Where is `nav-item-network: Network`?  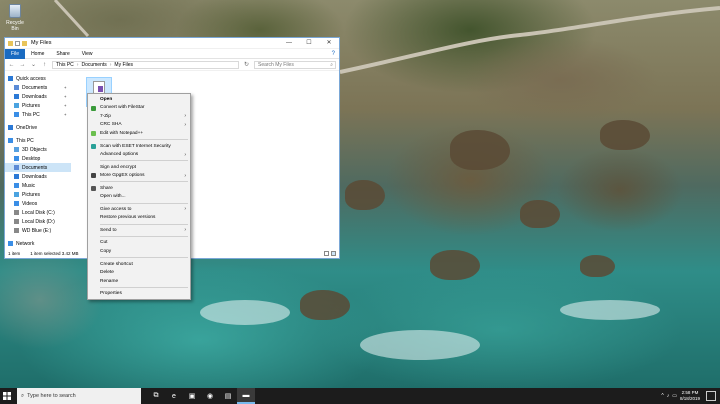
nav-item-network: Network is located at coordinates (38, 243).